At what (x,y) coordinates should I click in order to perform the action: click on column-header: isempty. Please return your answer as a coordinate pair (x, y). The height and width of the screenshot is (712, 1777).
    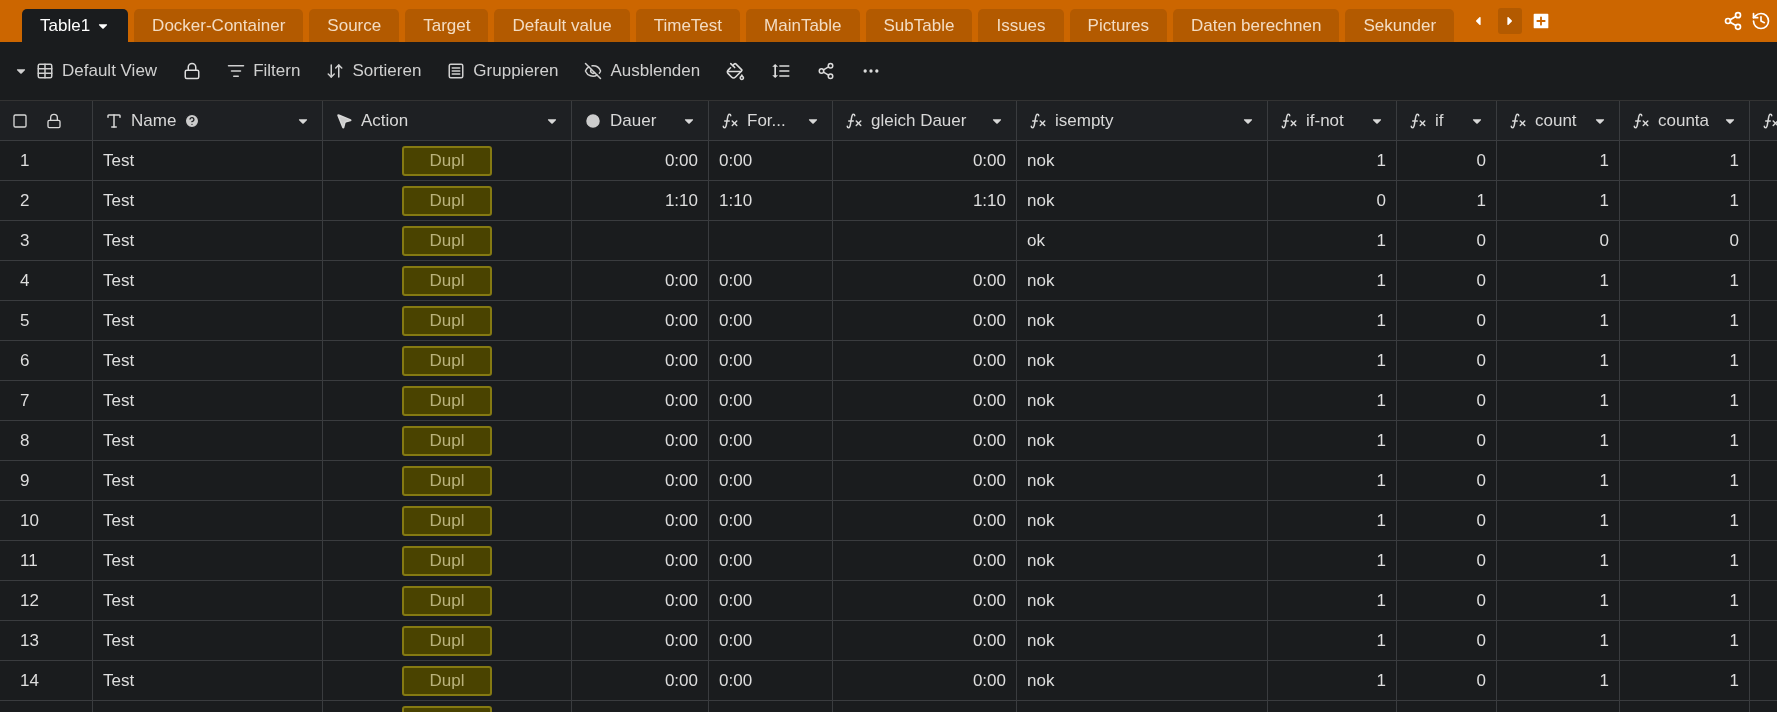
    Looking at the image, I should click on (1142, 121).